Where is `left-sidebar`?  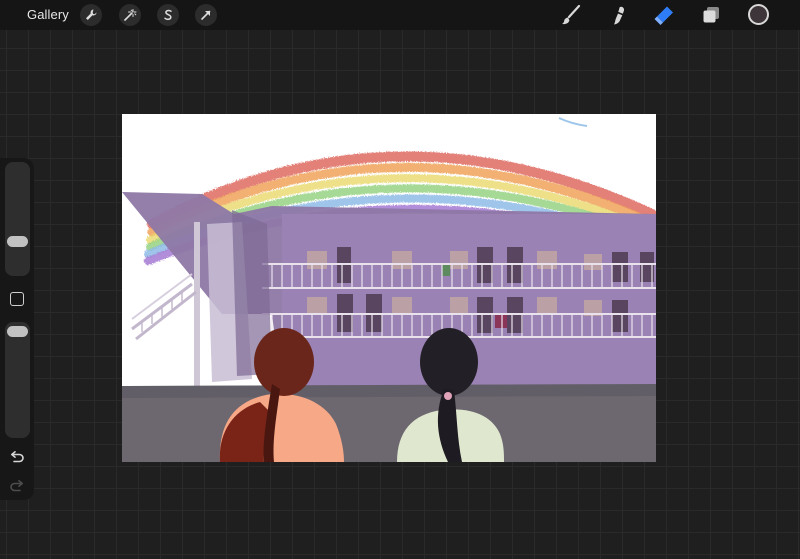
left-sidebar is located at coordinates (17, 329).